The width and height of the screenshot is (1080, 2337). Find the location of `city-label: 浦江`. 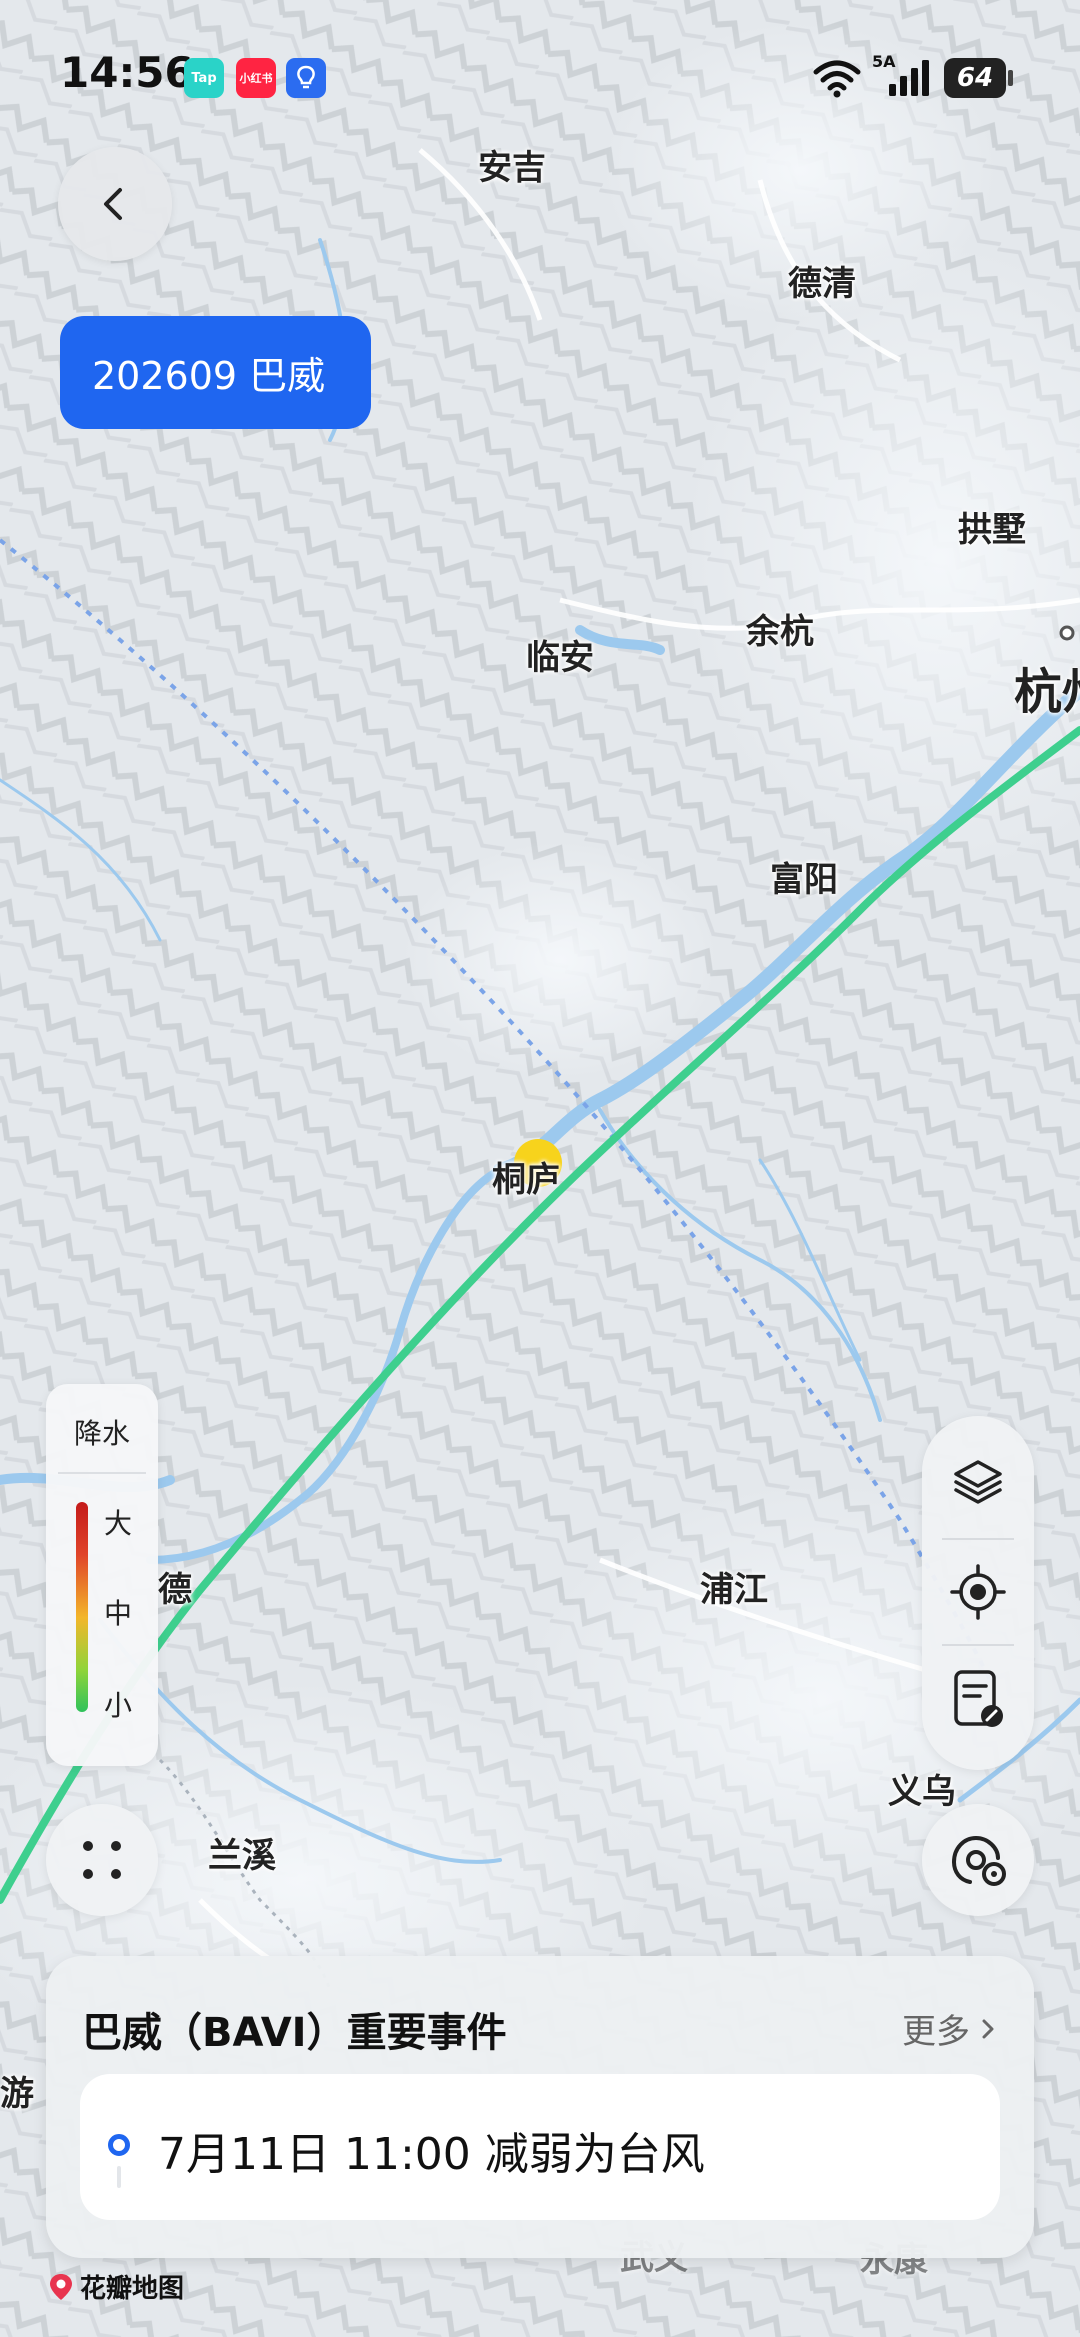

city-label: 浦江 is located at coordinates (734, 1590).